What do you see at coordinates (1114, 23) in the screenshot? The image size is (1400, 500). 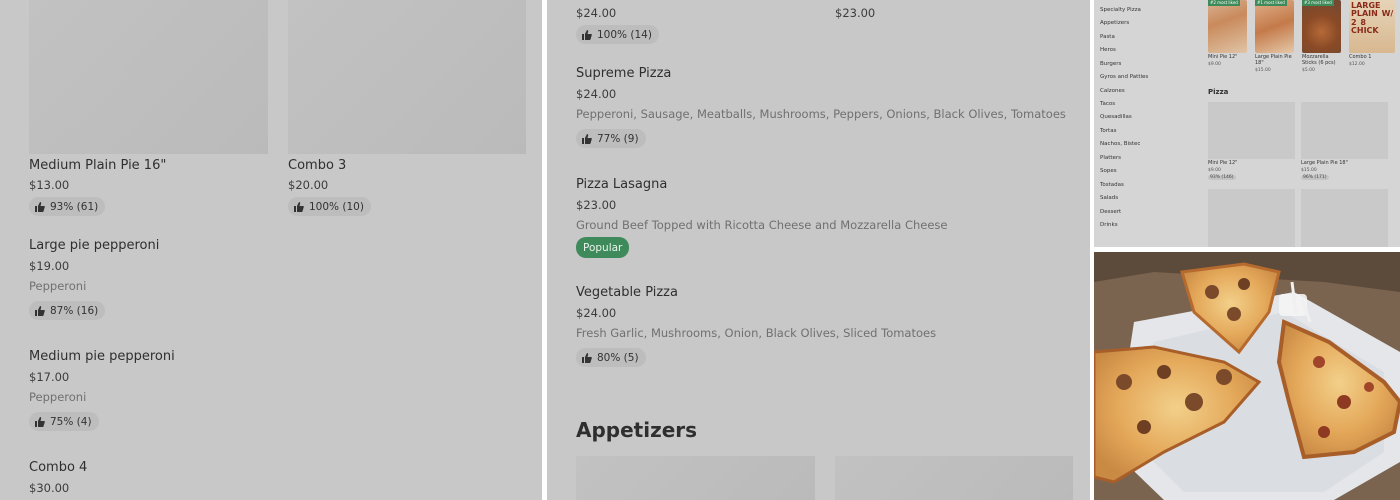 I see `sidebar-category: Appetizers` at bounding box center [1114, 23].